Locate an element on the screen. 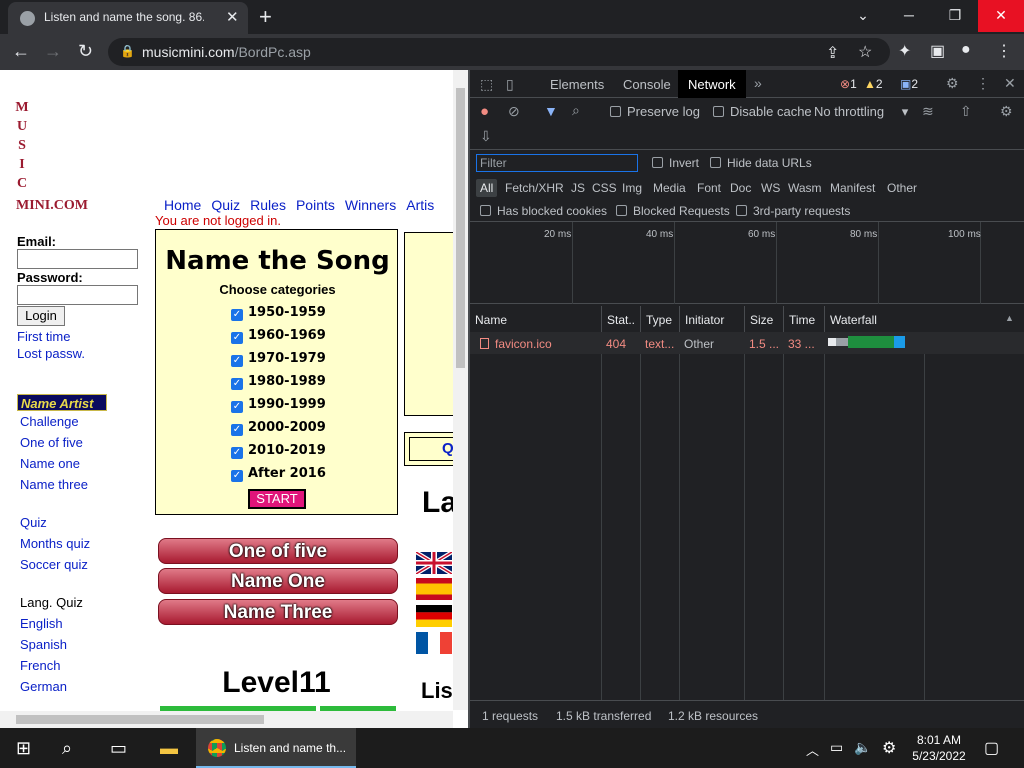  network-conditions-icon: ≋ is located at coordinates (928, 111).